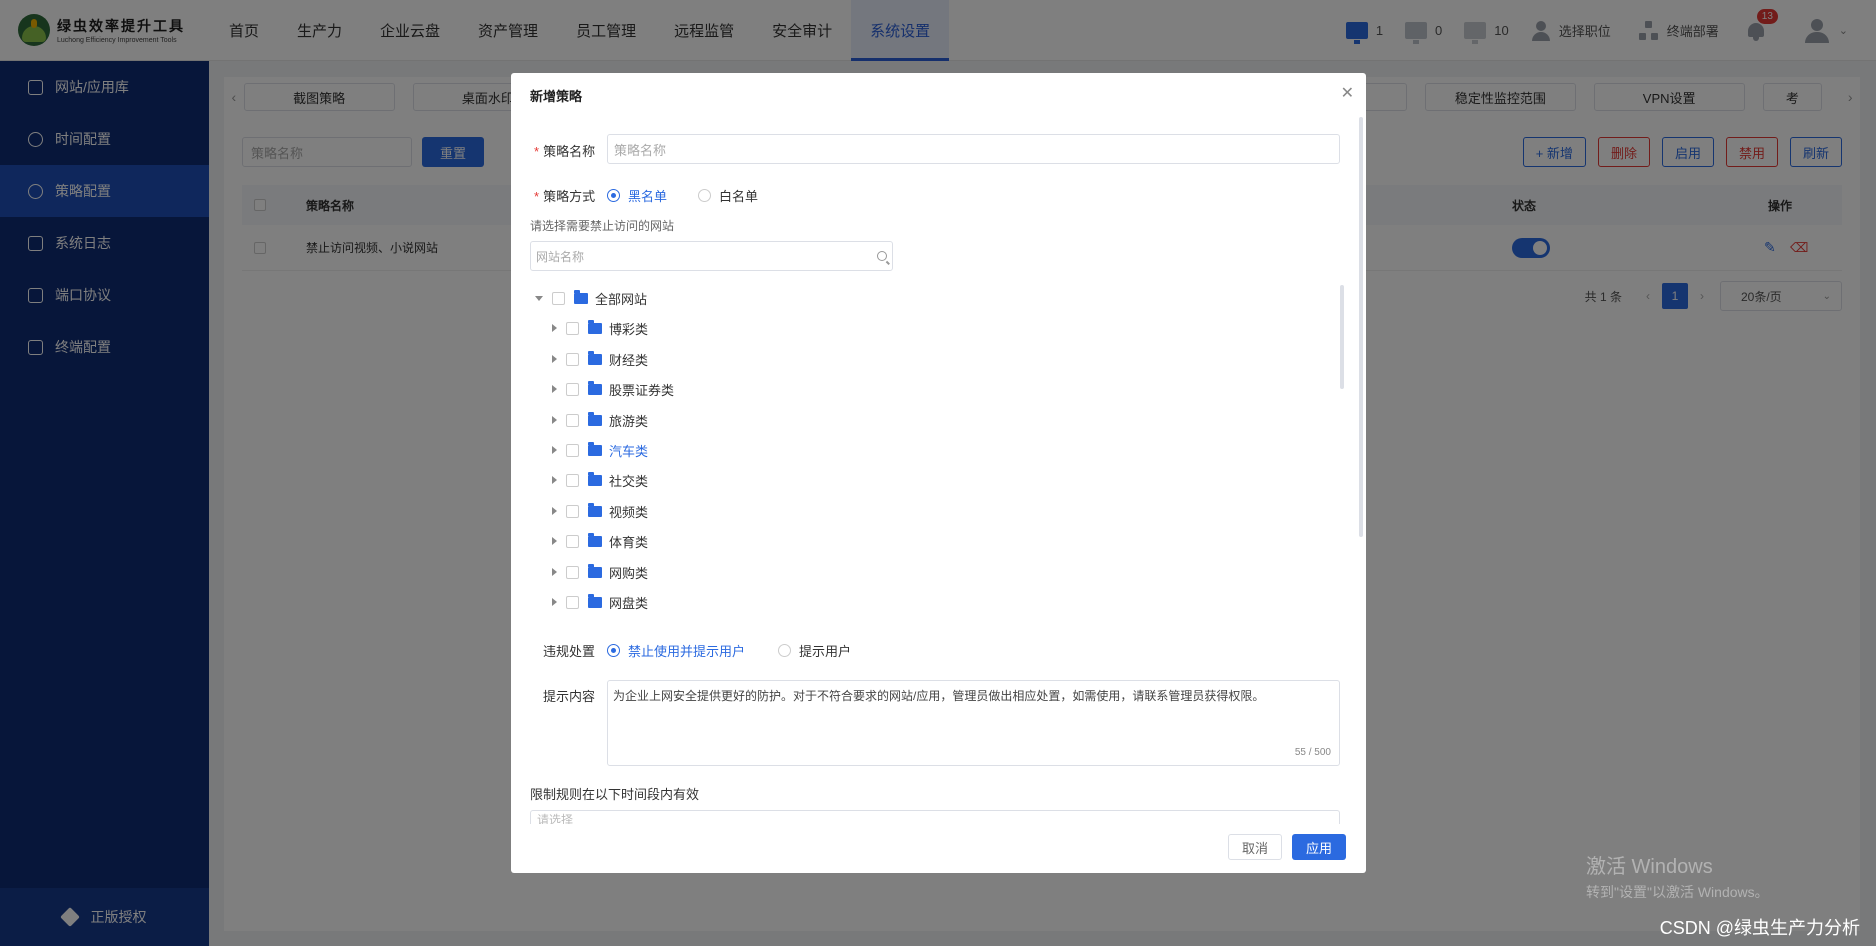 This screenshot has height=946, width=1876. What do you see at coordinates (1312, 752) in the screenshot?
I see `char-counter: 55 / 500` at bounding box center [1312, 752].